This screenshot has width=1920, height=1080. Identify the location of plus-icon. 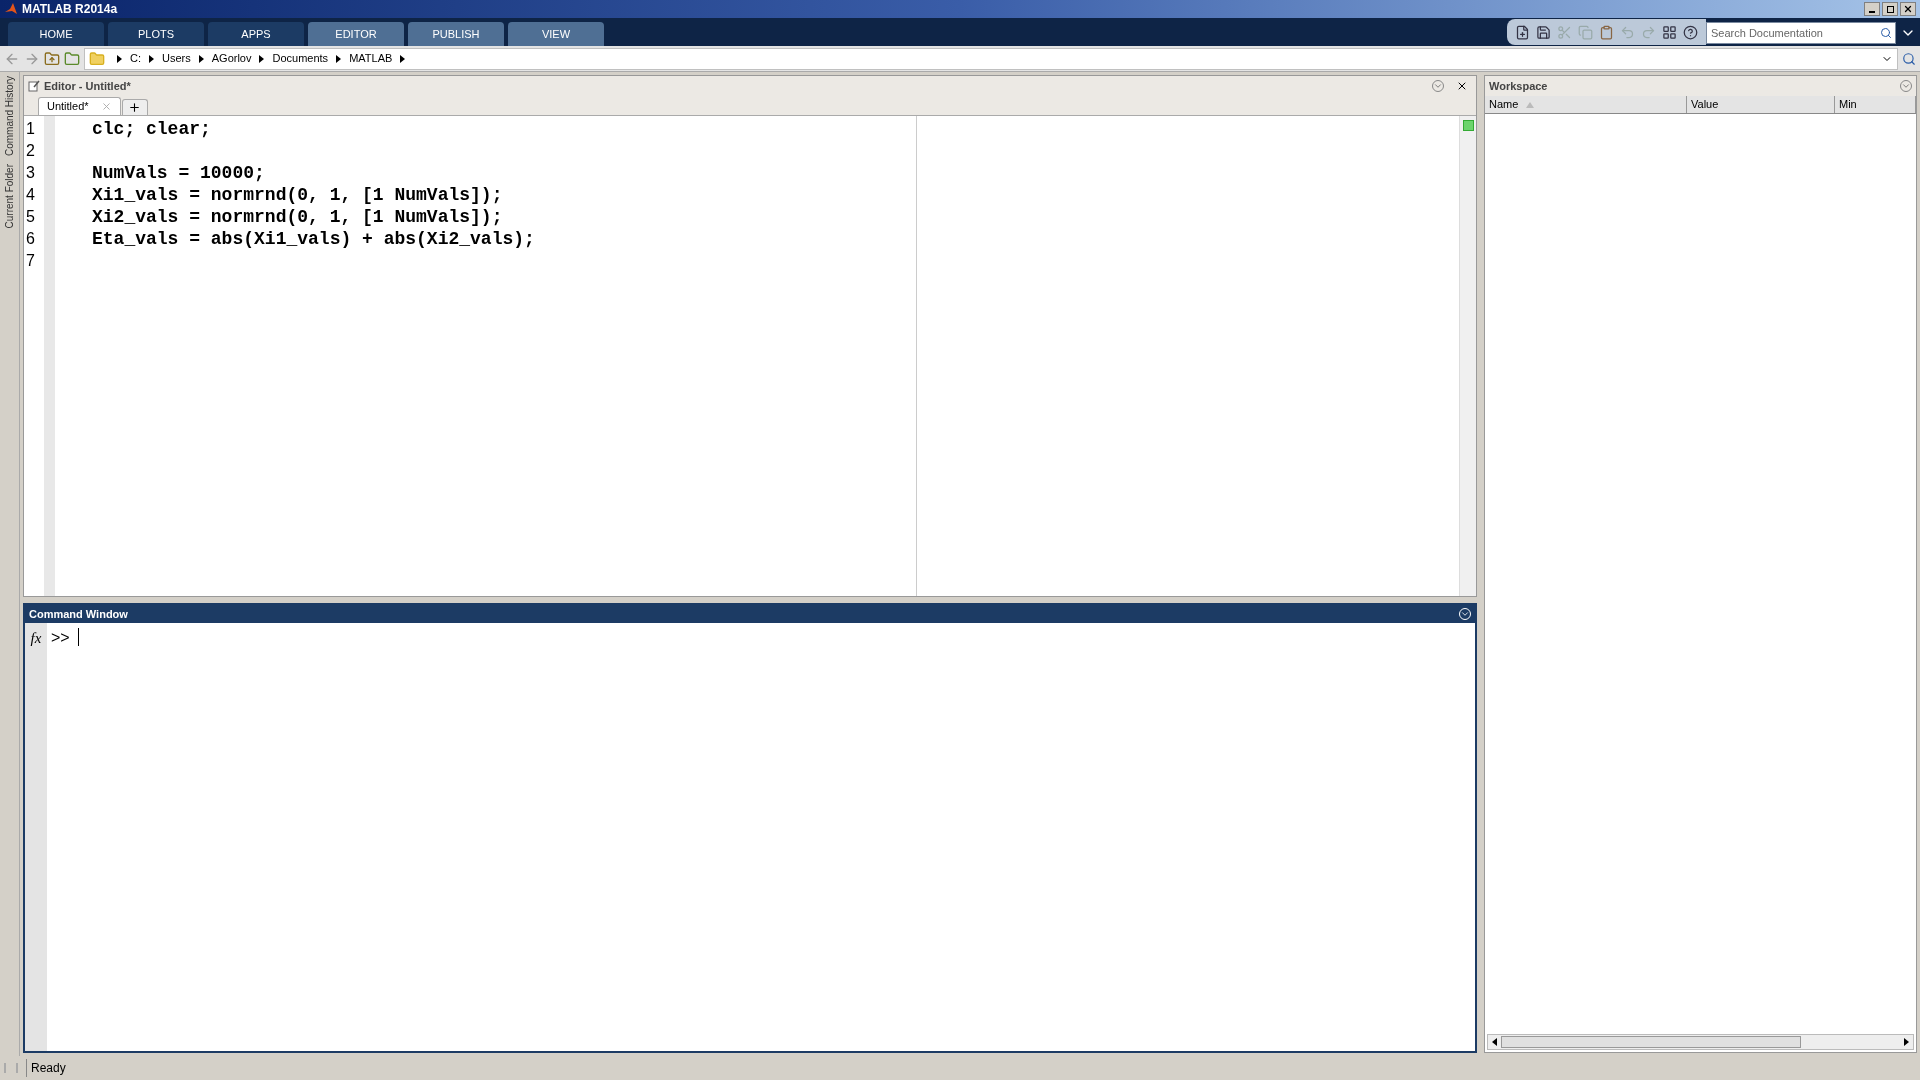
(135, 107).